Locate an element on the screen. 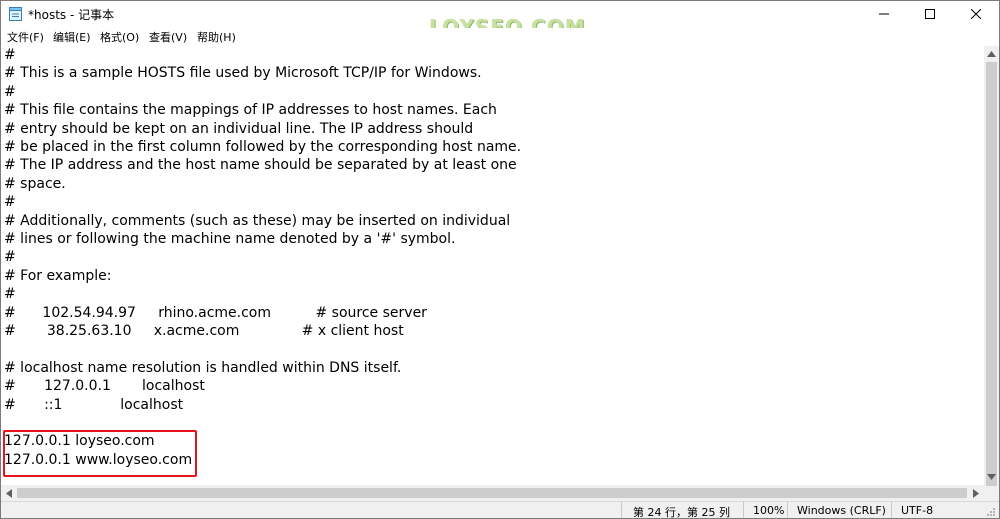 The height and width of the screenshot is (519, 1000). highlight-box is located at coordinates (100, 453).